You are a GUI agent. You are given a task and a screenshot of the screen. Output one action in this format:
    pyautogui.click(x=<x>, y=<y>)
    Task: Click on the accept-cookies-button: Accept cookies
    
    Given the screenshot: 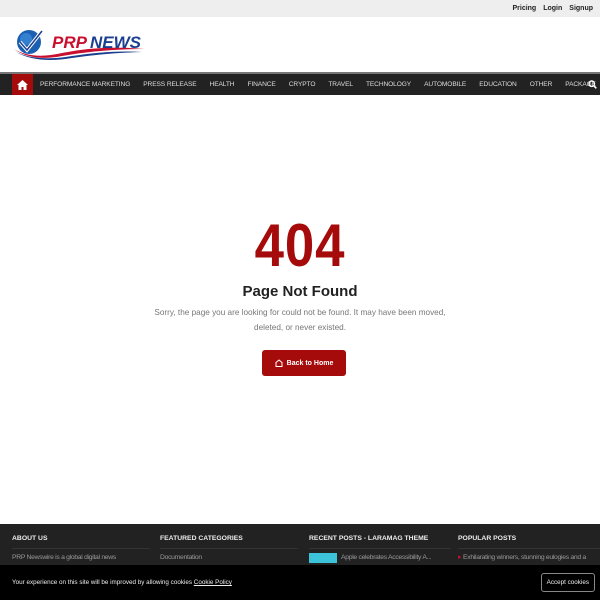 What is the action you would take?
    pyautogui.click(x=567, y=582)
    